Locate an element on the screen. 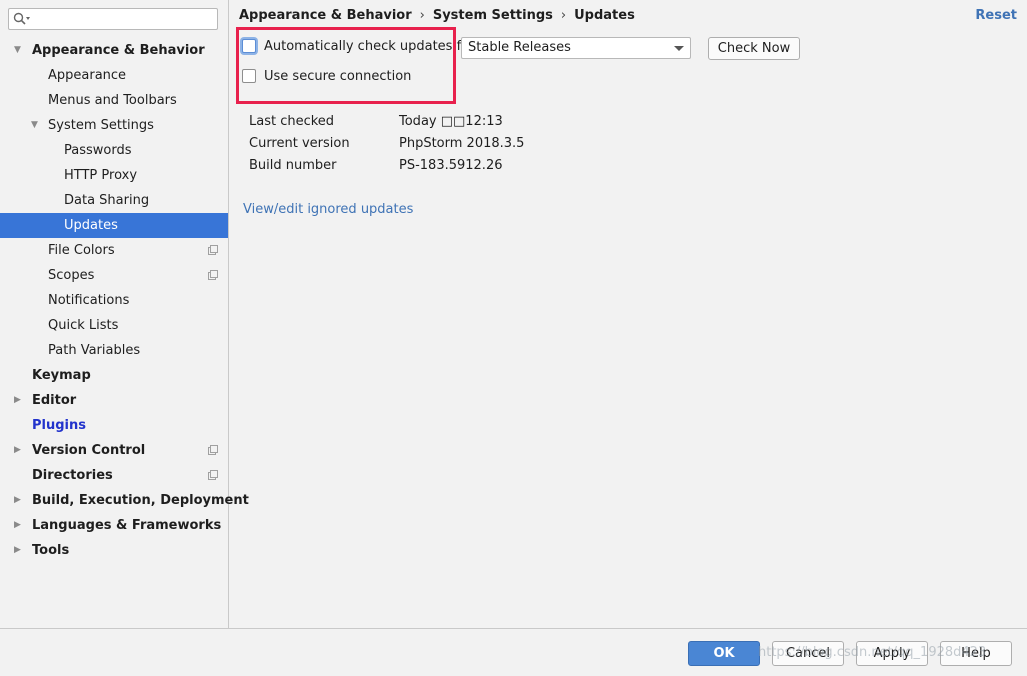 The image size is (1027, 676). apply-label: Apply is located at coordinates (892, 653).